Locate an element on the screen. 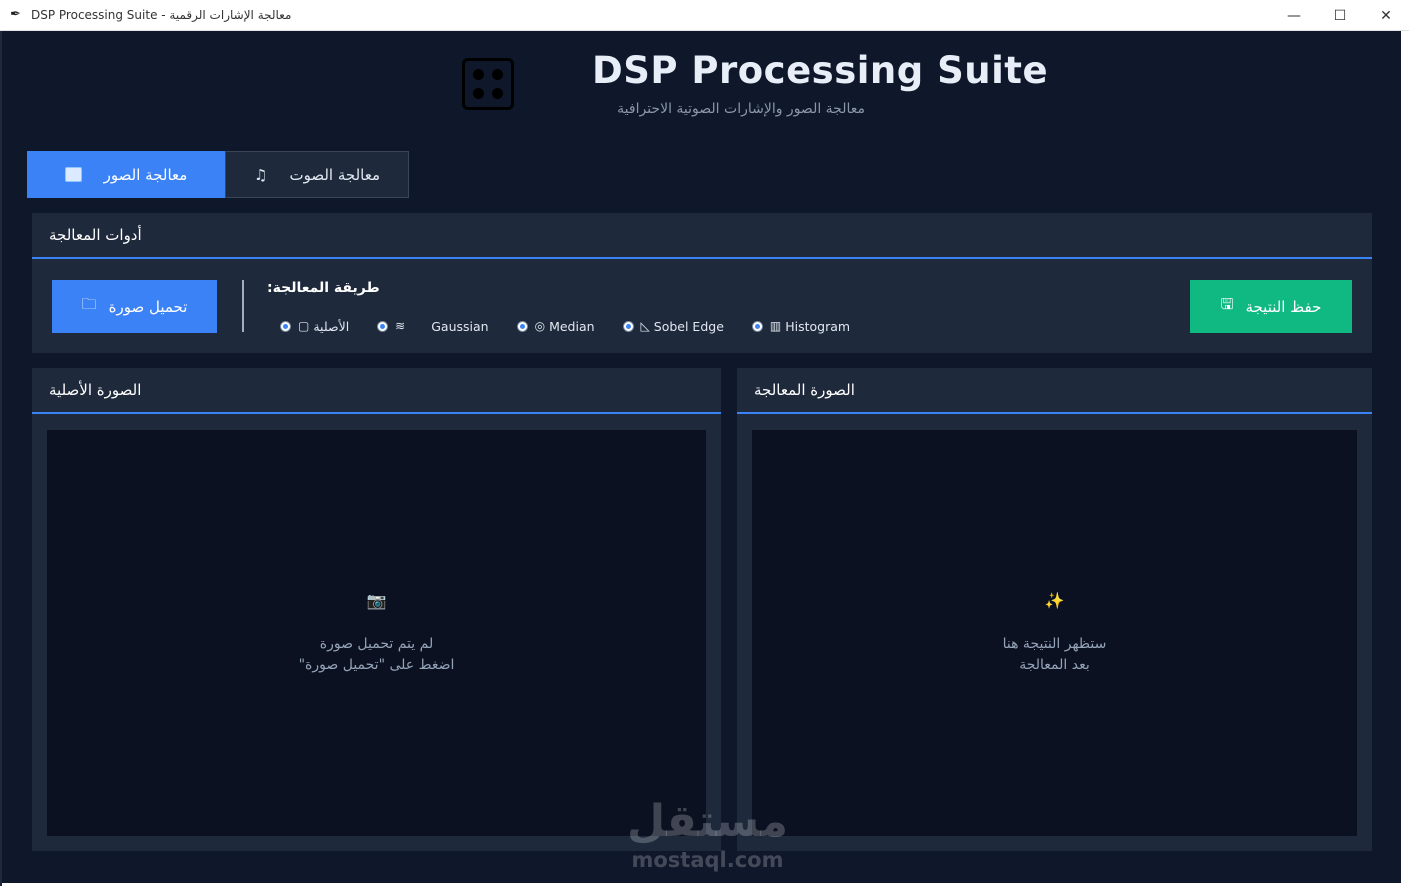 The height and width of the screenshot is (886, 1409). radio-original: ▢ الأصلية is located at coordinates (314, 326).